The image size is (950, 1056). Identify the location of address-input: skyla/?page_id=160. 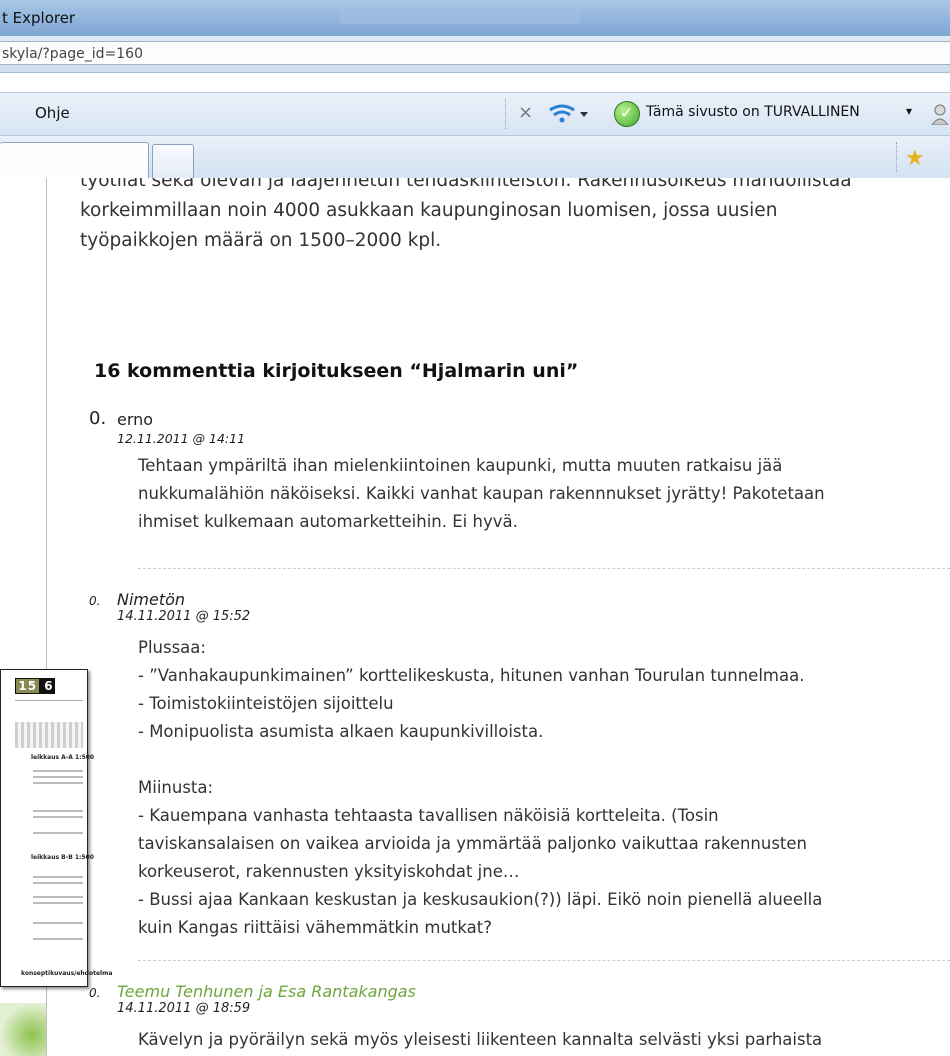
(475, 53).